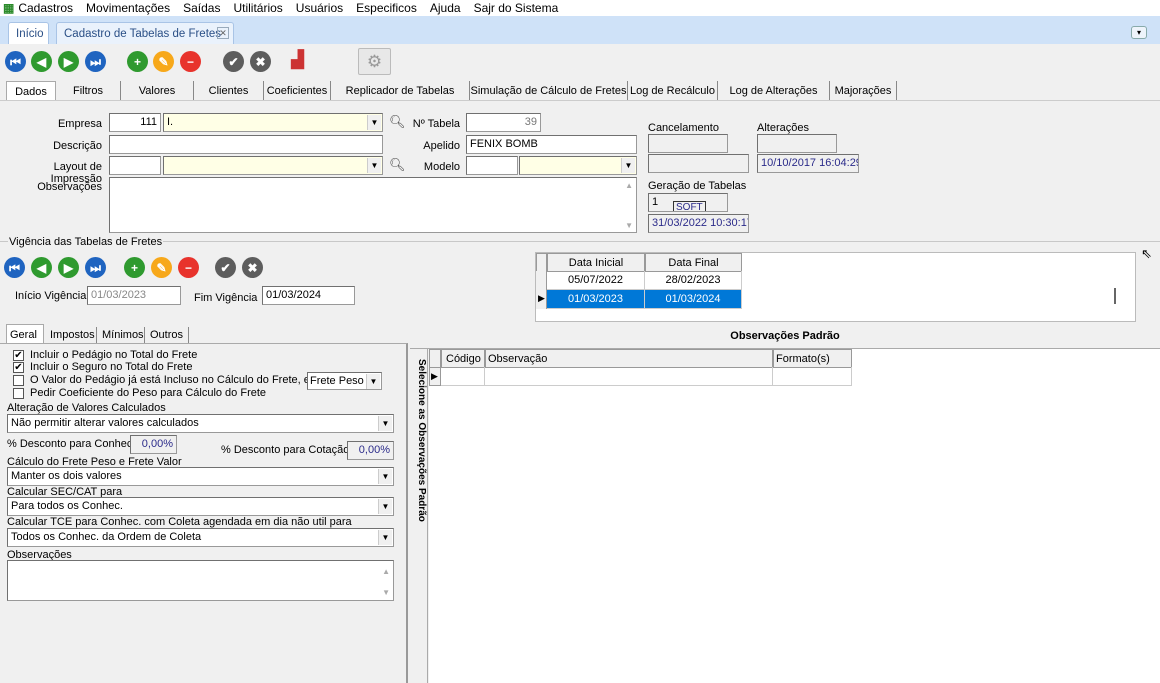  I want to click on menu-cadastros: Cadastros, so click(45, 8).